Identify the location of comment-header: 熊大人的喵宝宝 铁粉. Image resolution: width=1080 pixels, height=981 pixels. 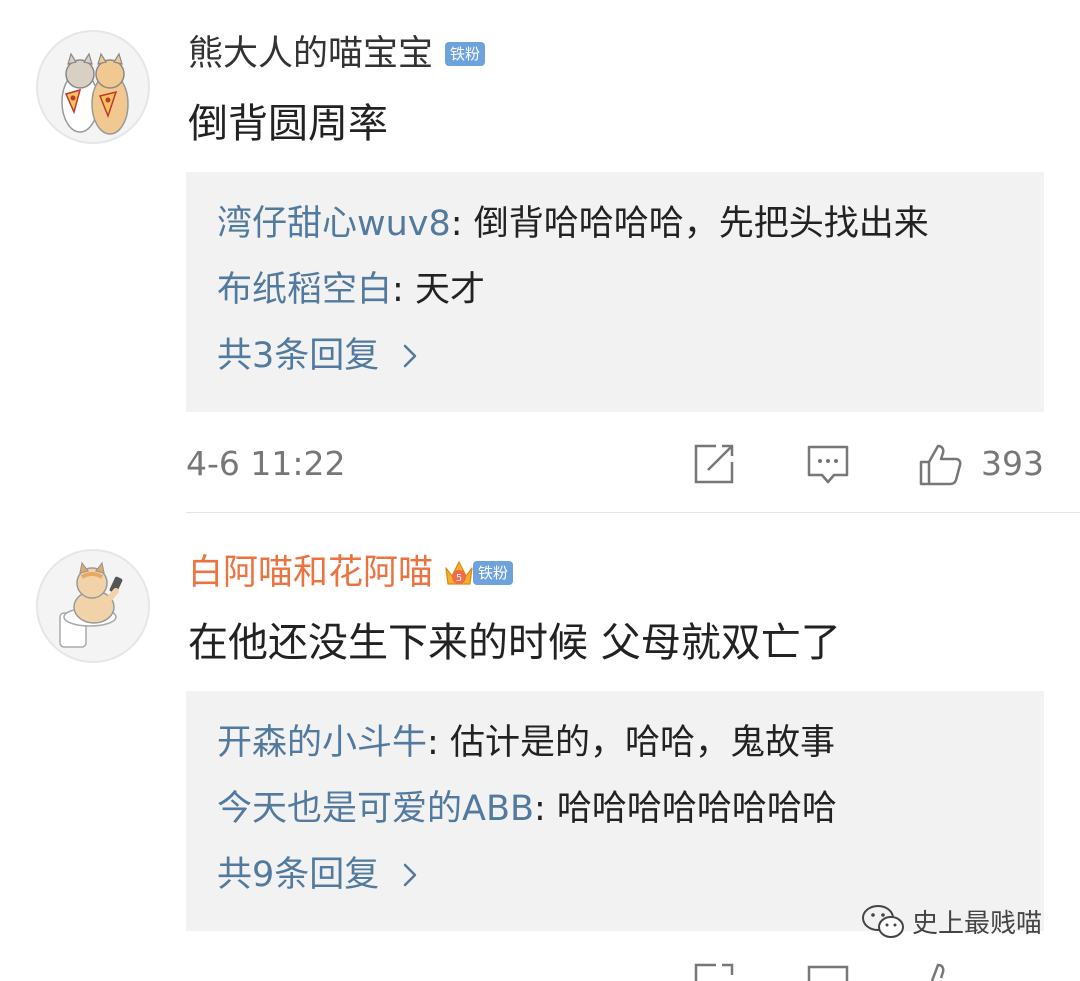
(337, 54).